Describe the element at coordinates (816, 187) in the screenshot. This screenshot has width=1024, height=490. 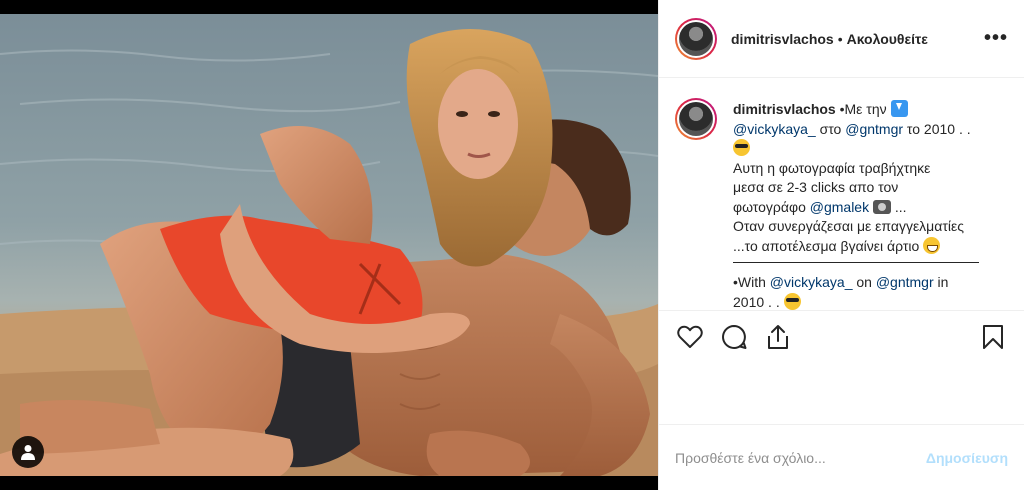
I see `caption-text: μεσα σε 2-3 clicks απο τον` at that location.